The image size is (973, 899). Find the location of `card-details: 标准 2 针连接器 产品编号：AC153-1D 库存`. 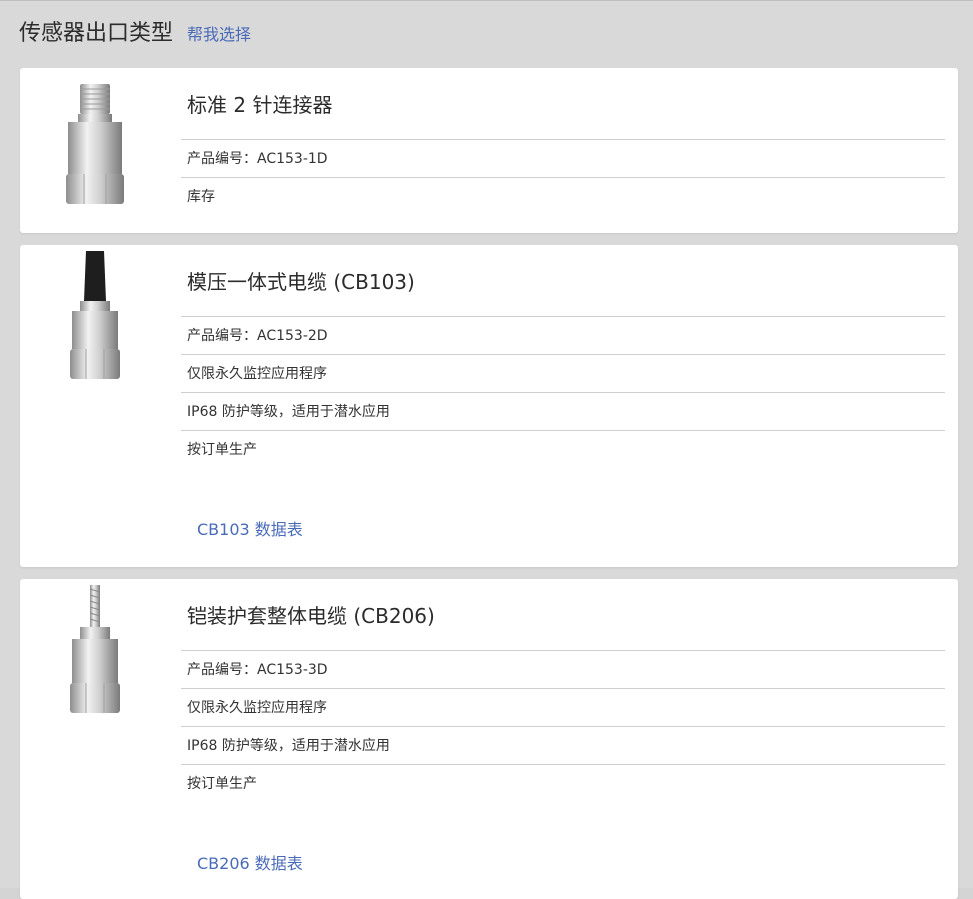

card-details: 标准 2 针连接器 产品编号：AC153-1D 库存 is located at coordinates (563, 142).